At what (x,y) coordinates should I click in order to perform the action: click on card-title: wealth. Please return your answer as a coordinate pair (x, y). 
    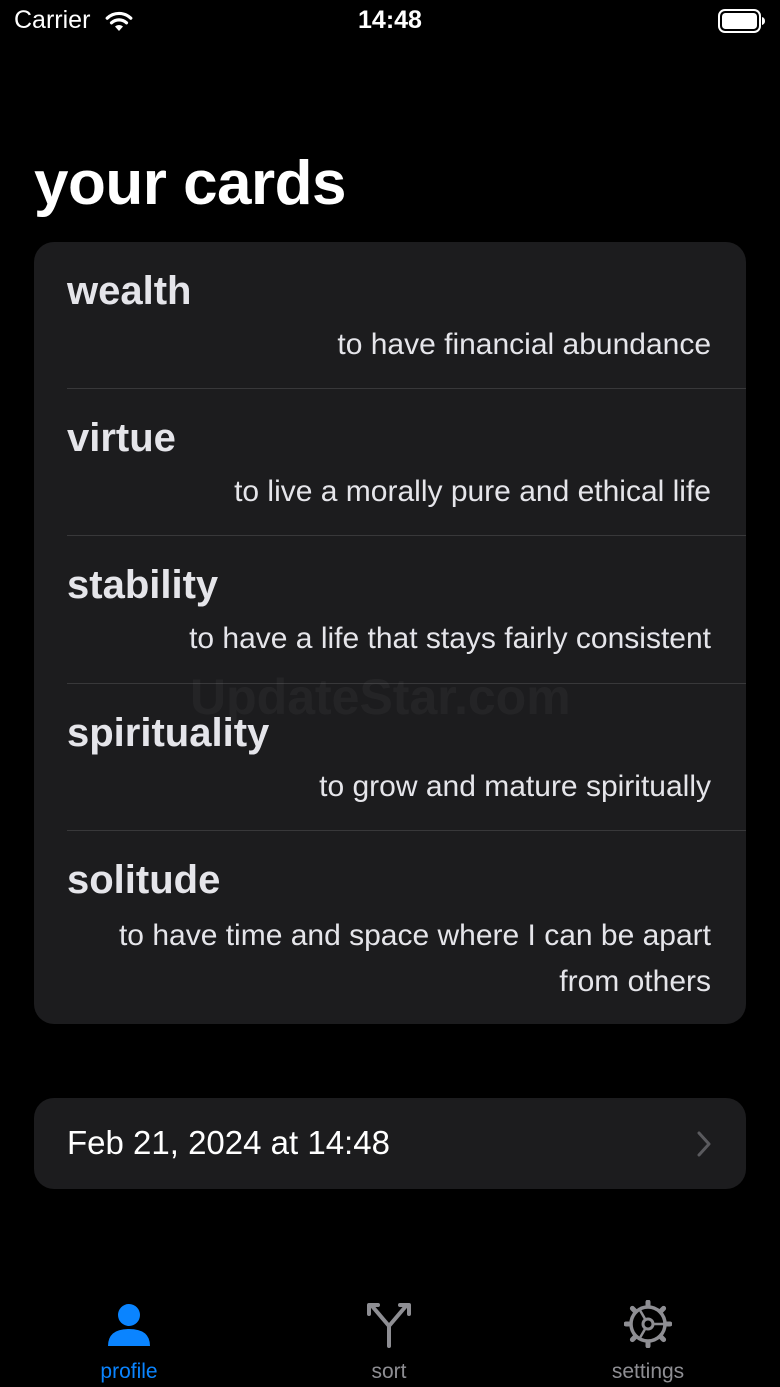
    Looking at the image, I should click on (129, 291).